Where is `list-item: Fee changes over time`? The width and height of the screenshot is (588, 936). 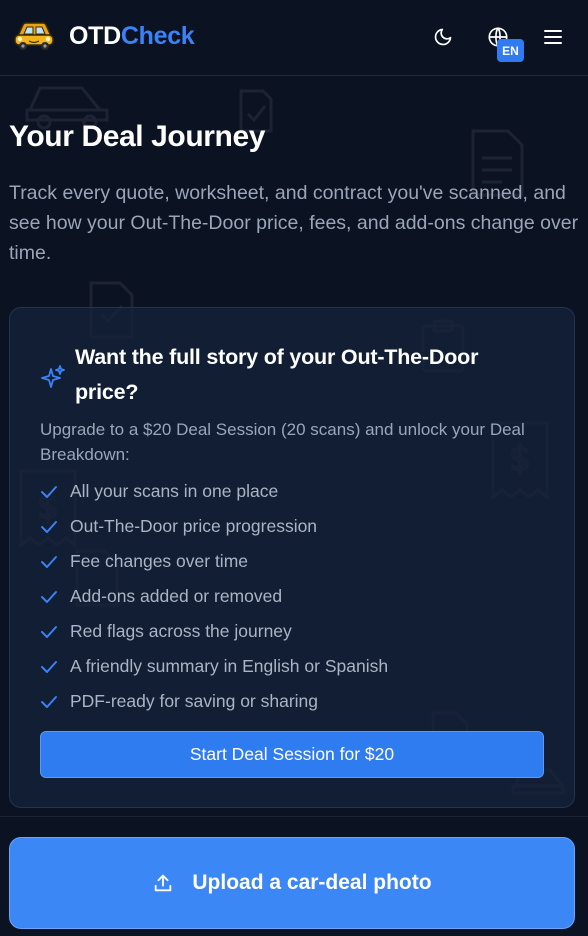 list-item: Fee changes over time is located at coordinates (214, 561).